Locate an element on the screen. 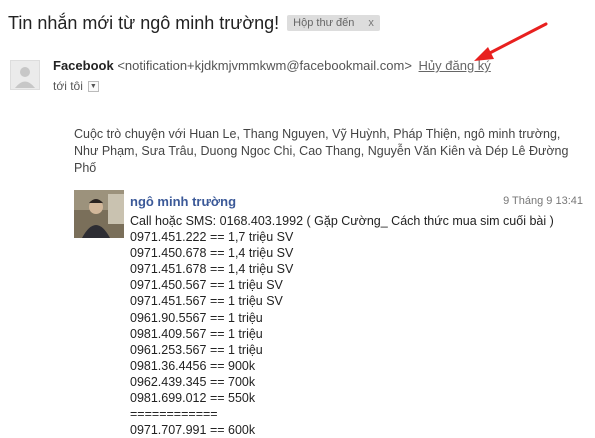  message-line: 0971.451.567 == 1 triệu SV is located at coordinates (206, 301).